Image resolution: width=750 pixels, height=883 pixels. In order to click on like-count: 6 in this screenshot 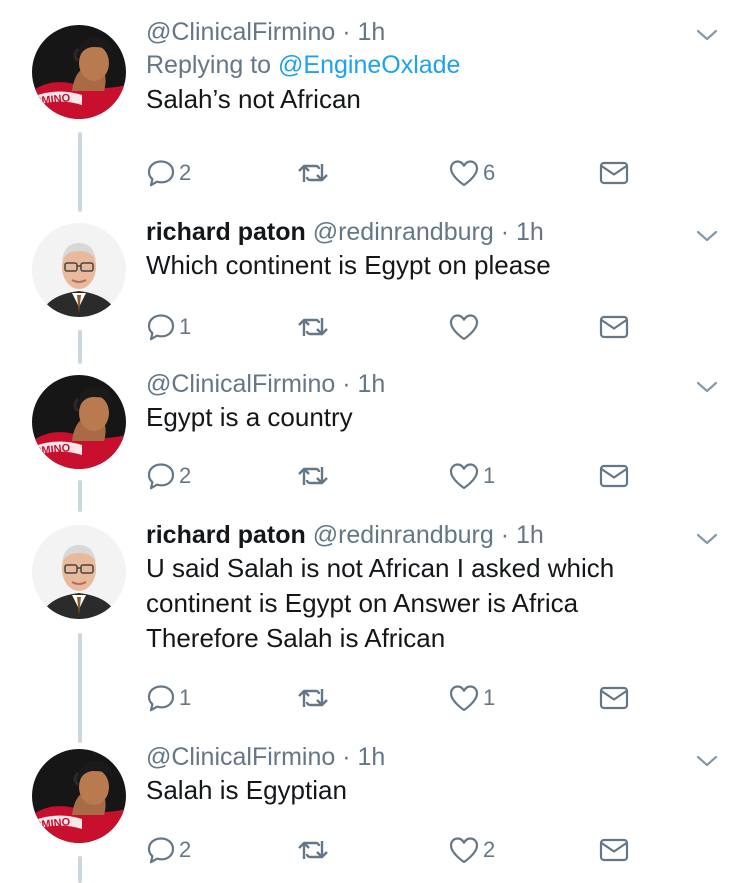, I will do `click(489, 172)`.